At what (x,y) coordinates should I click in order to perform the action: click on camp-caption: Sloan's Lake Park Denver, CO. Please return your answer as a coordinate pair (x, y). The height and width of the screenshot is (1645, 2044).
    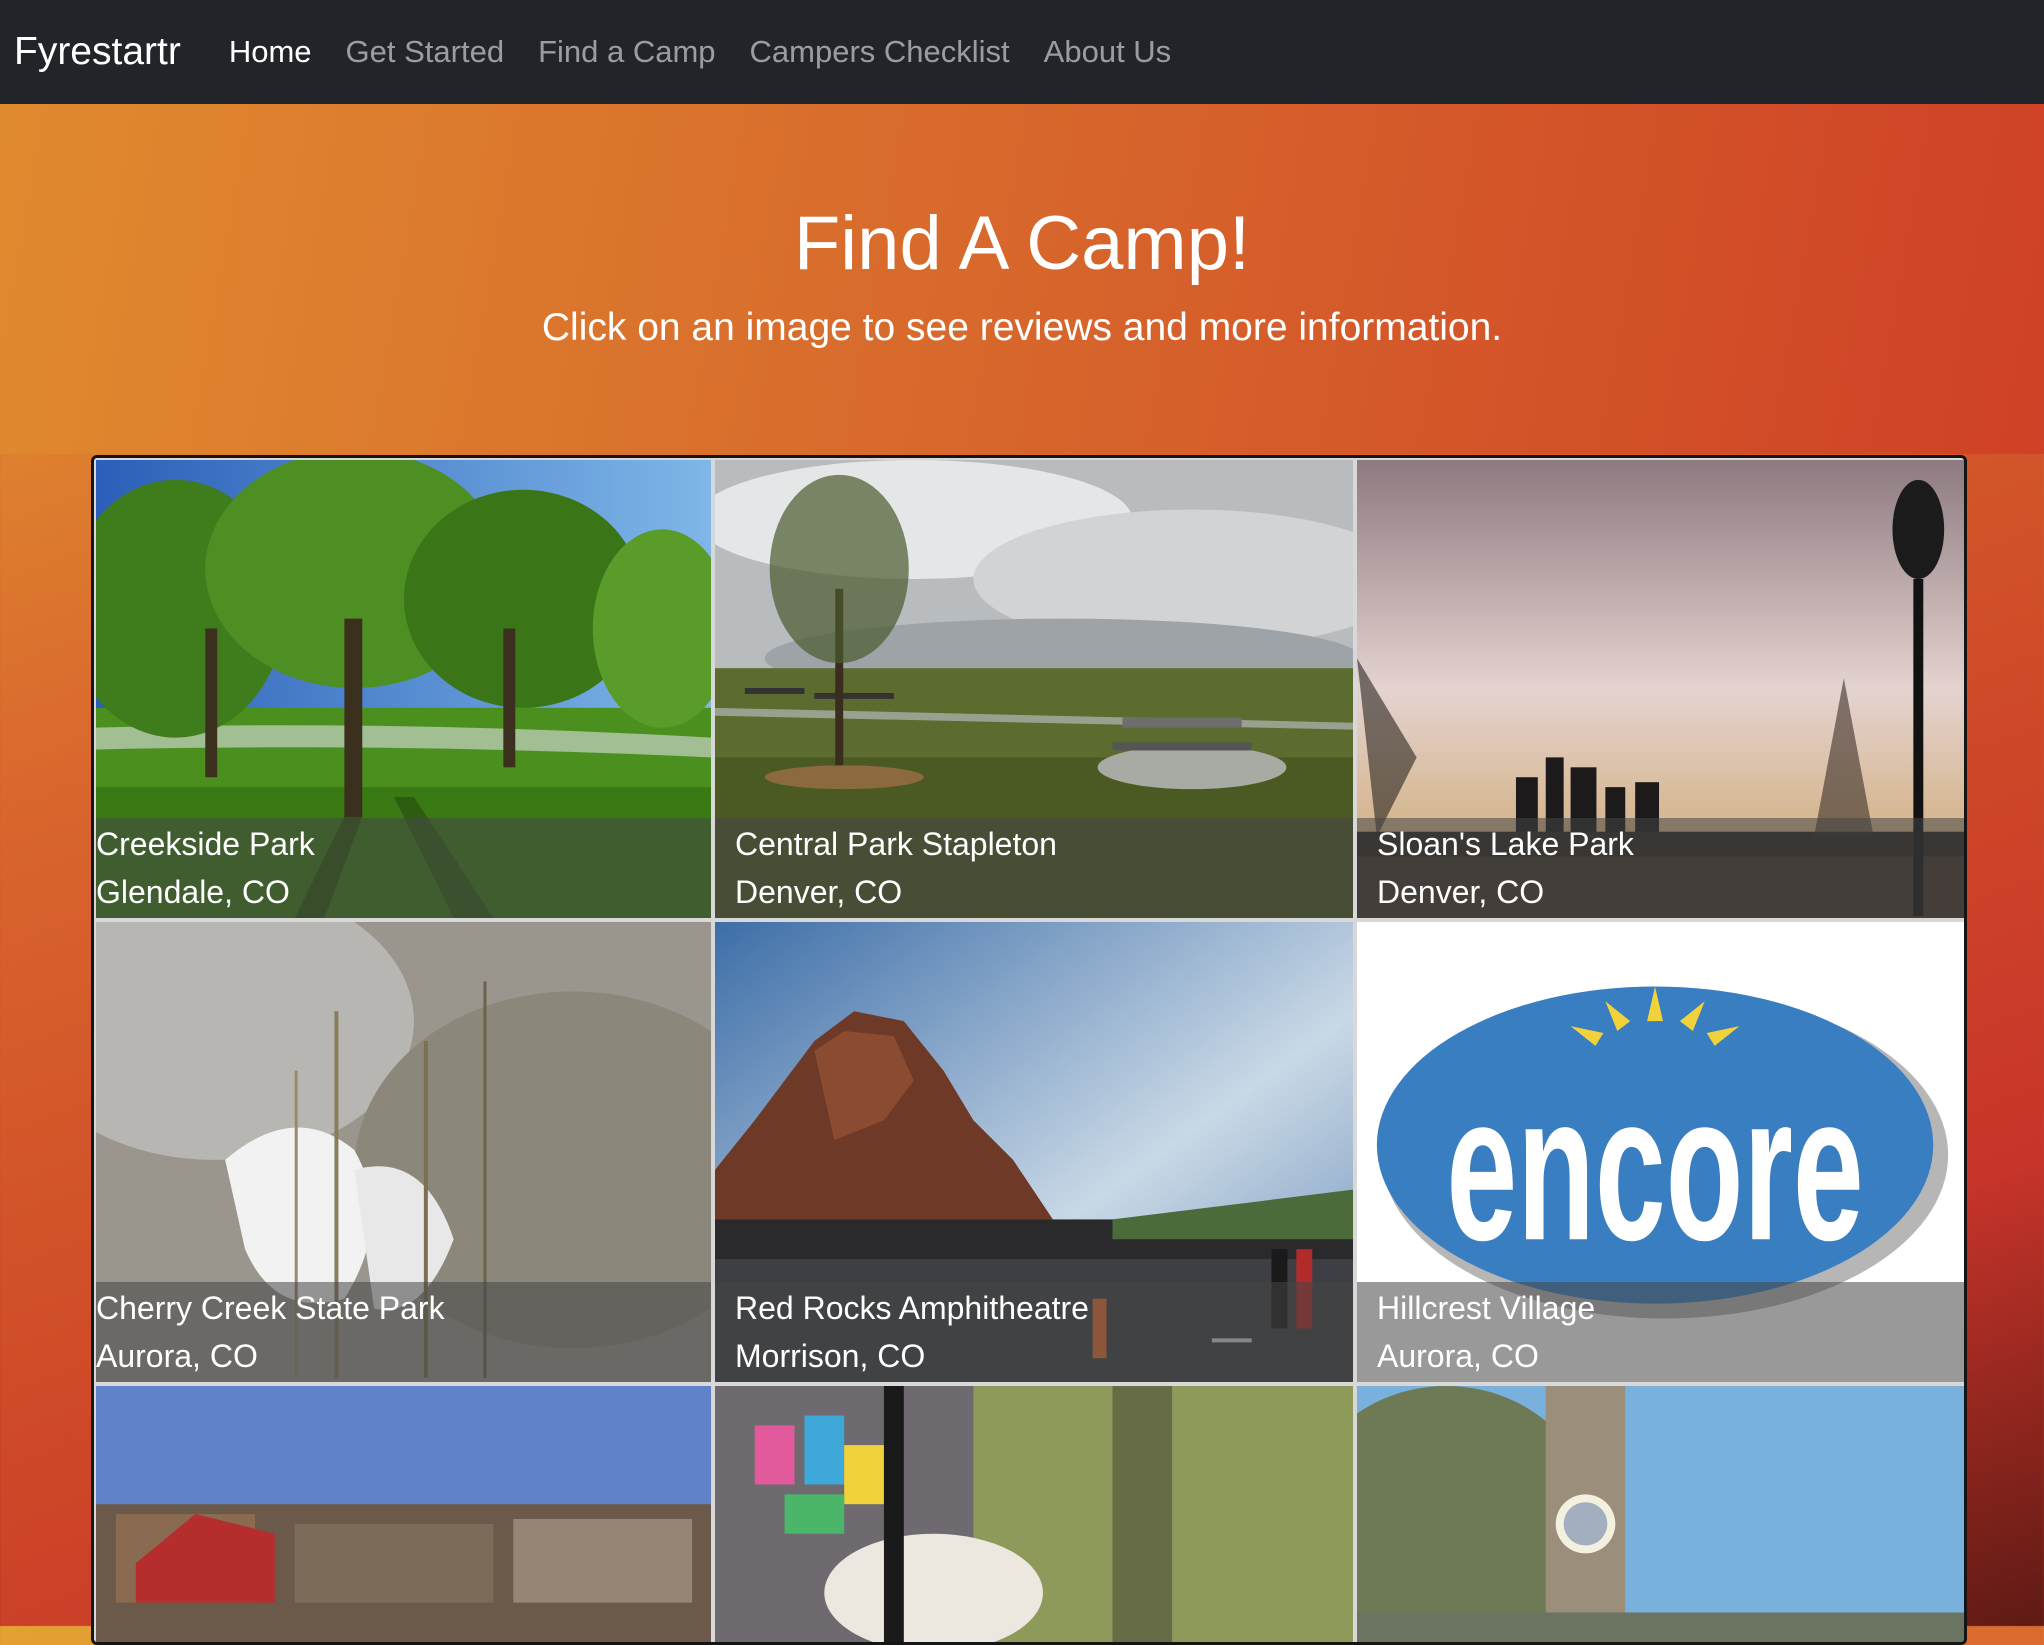
    Looking at the image, I should click on (1660, 868).